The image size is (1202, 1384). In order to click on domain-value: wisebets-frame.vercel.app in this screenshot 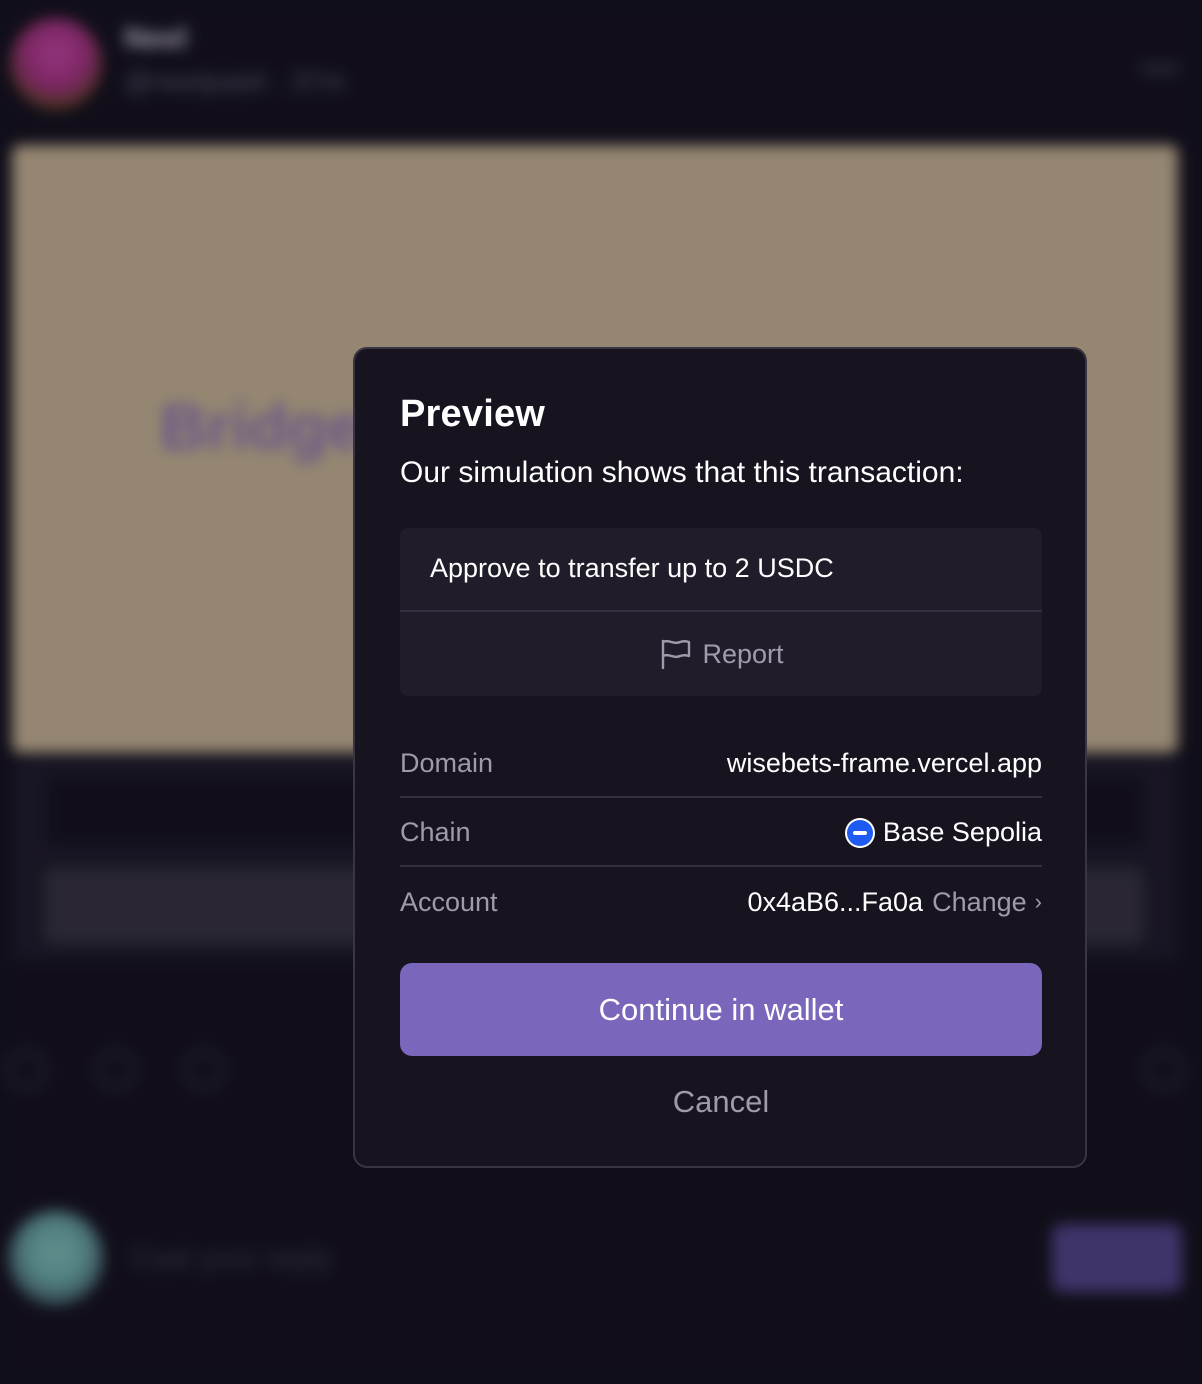, I will do `click(884, 763)`.